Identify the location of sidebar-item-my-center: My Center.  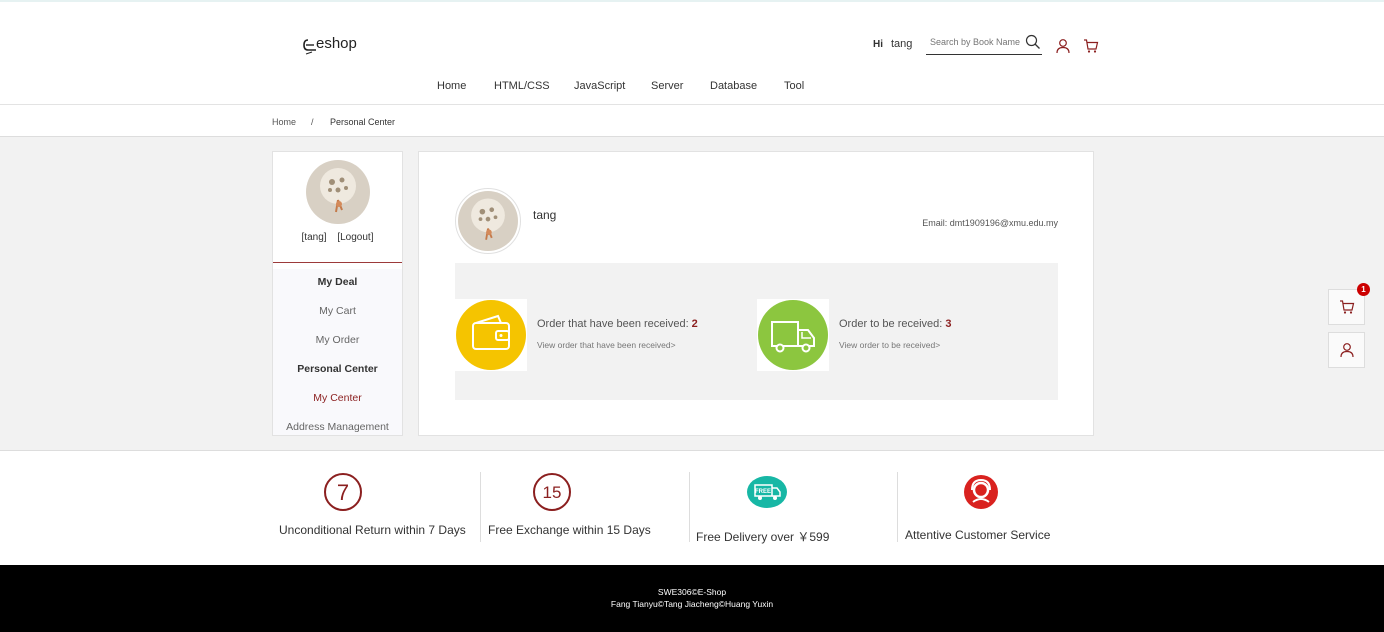
(337, 398).